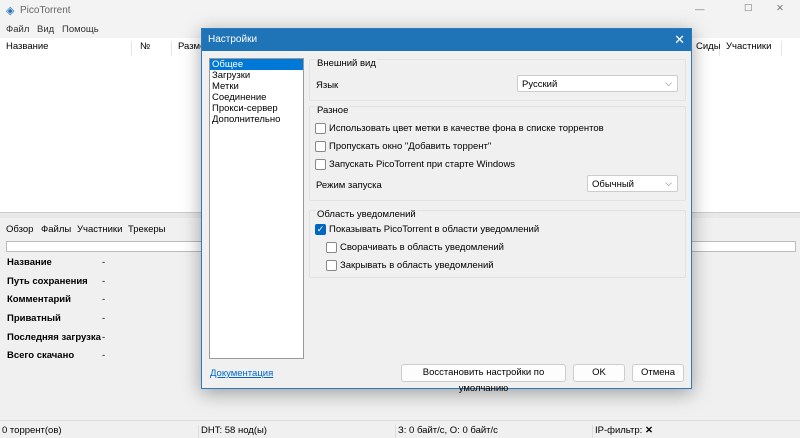  I want to click on tab-overview: Обзор, so click(19, 229).